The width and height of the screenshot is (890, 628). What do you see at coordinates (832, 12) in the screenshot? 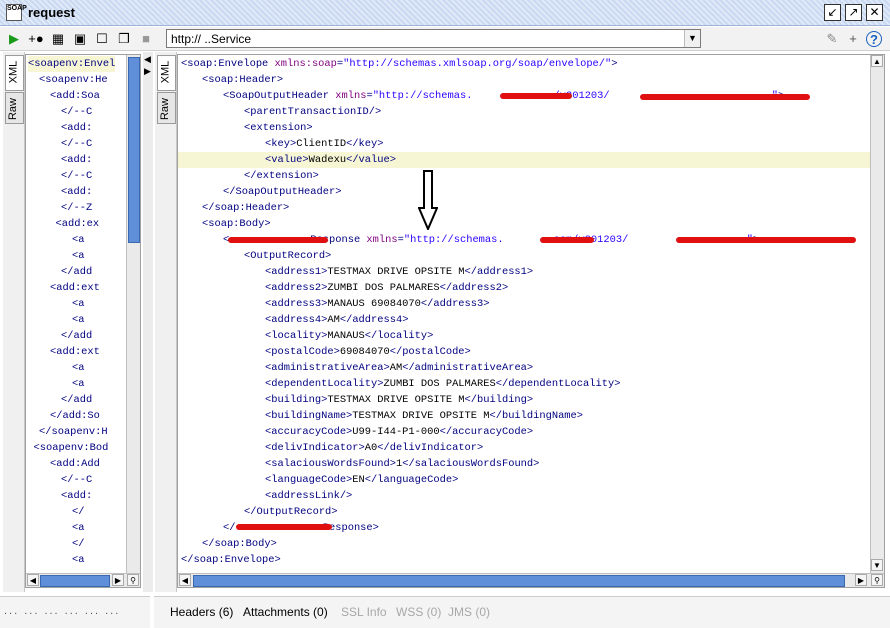
I see `minimize-icon: ↙` at bounding box center [832, 12].